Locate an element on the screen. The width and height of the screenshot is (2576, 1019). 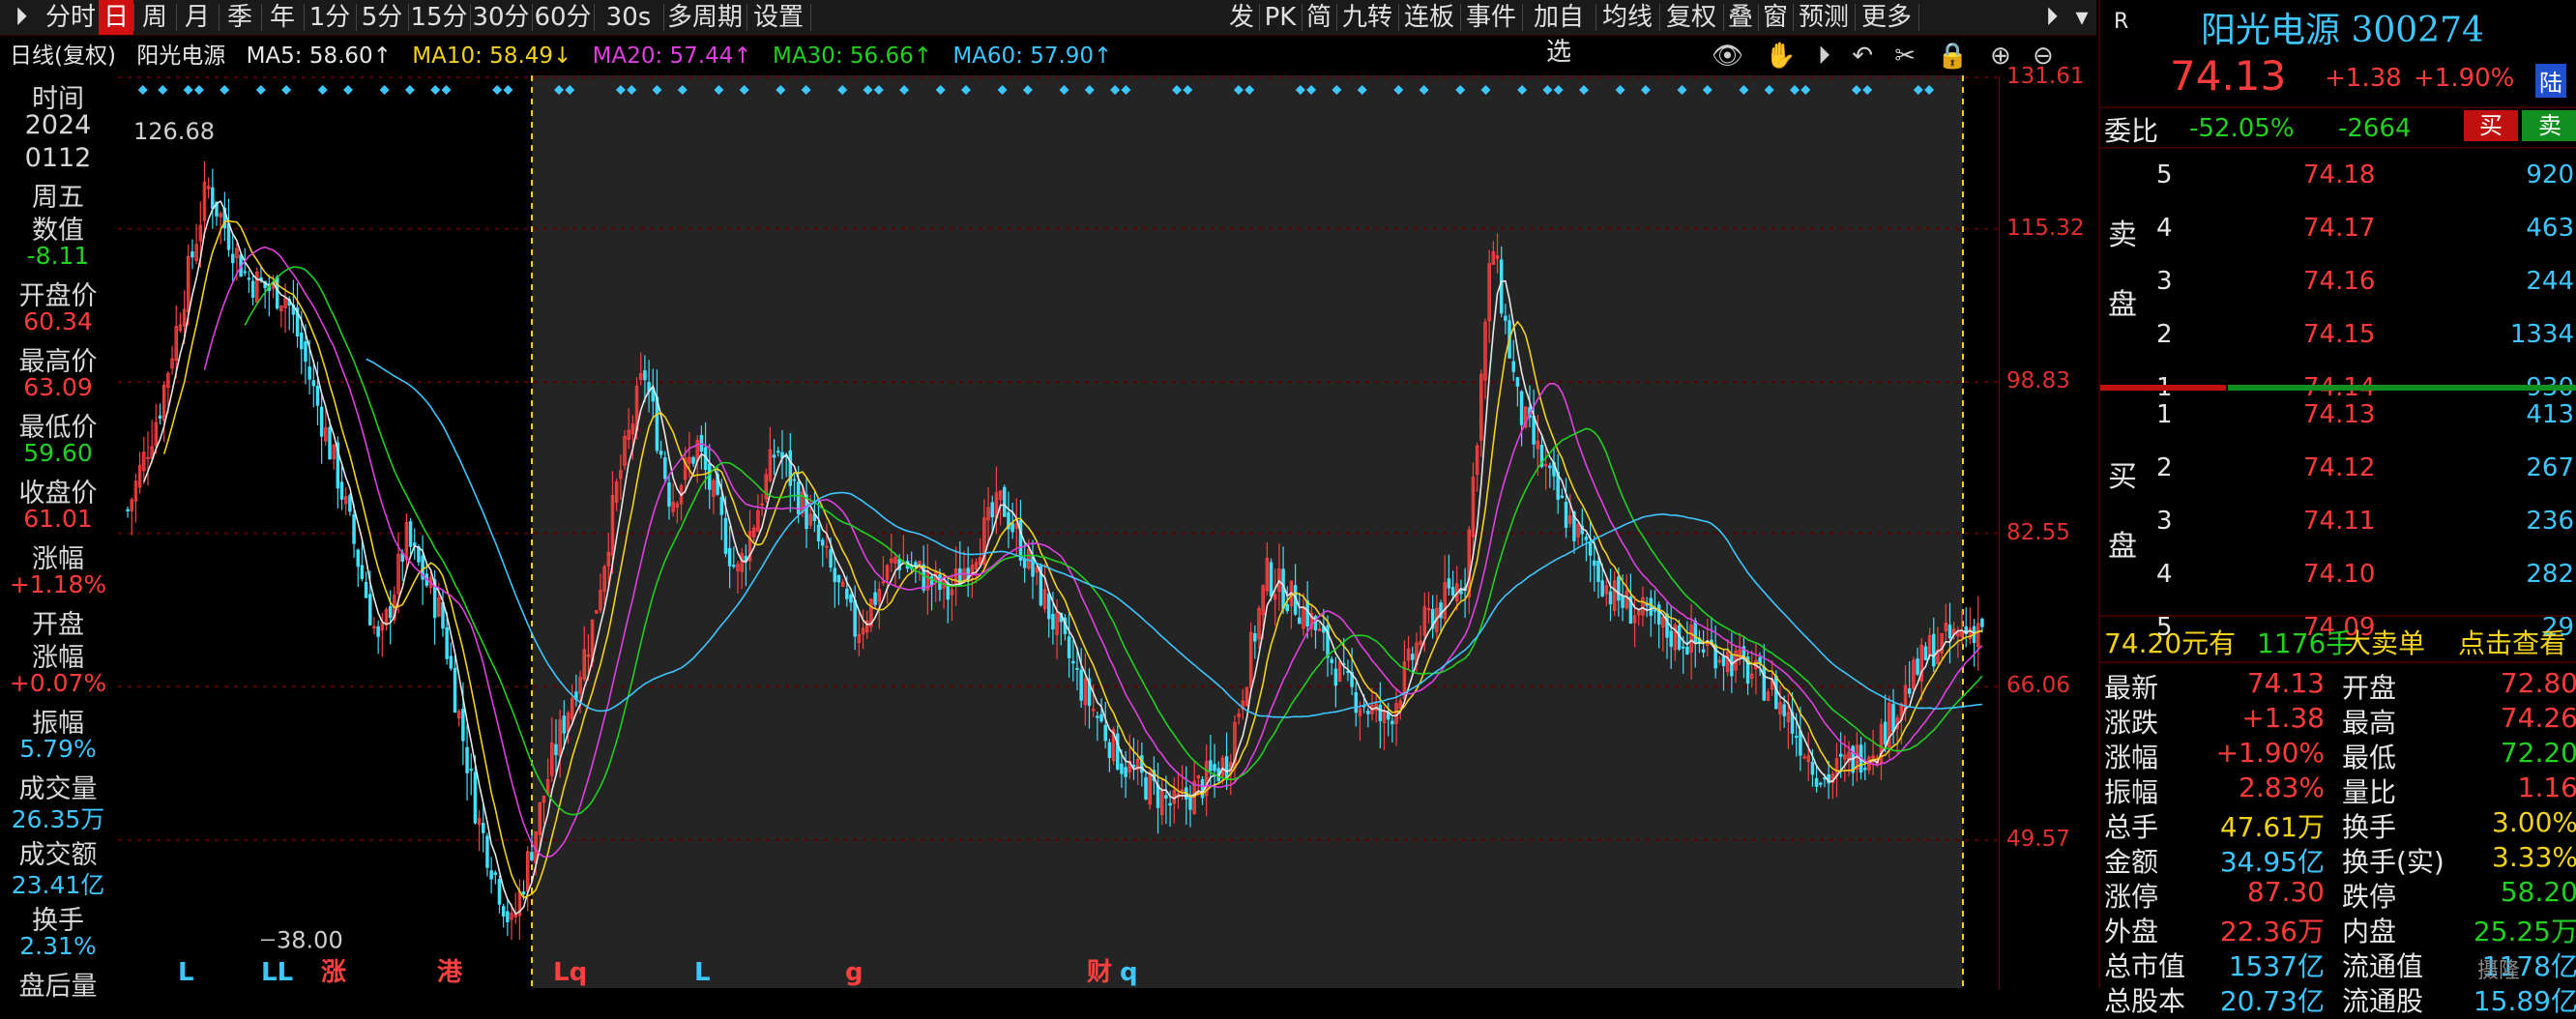
tool-button-10: 窗 is located at coordinates (1775, 17).